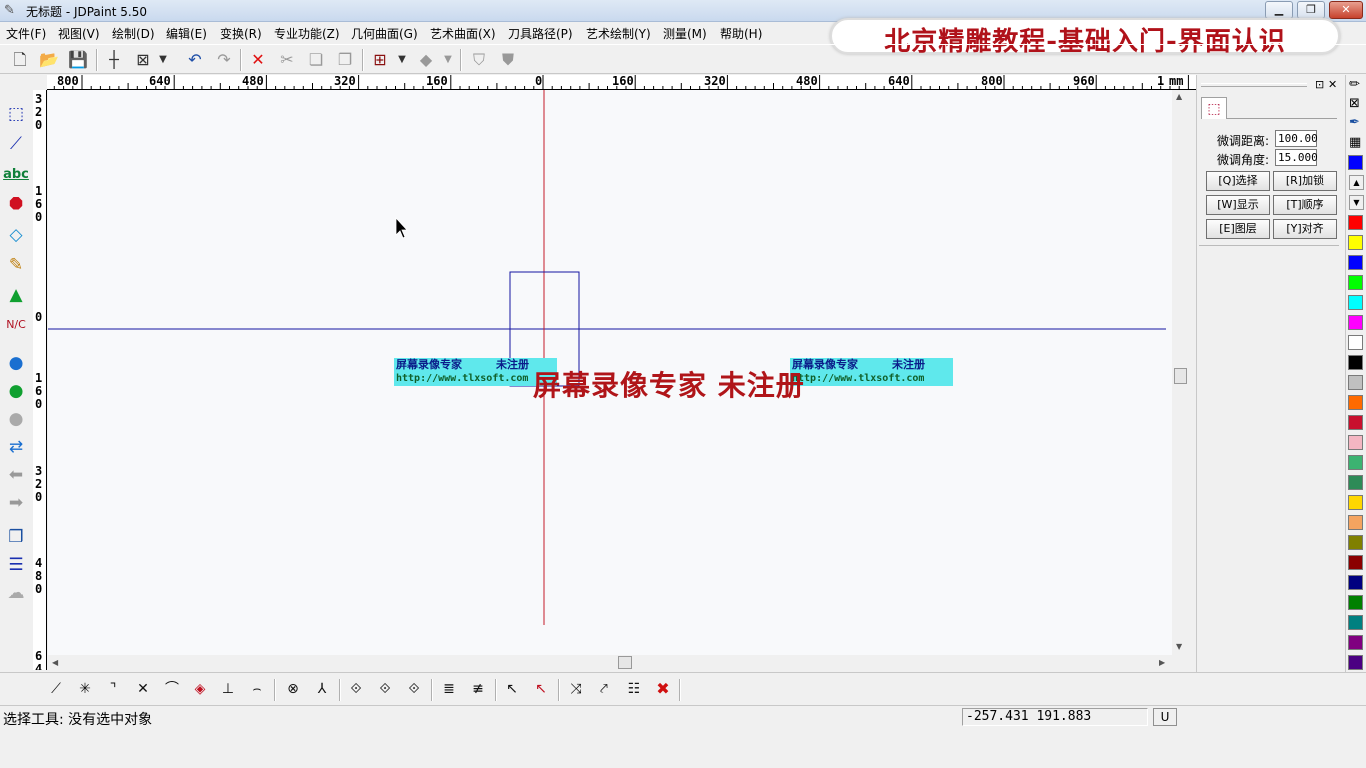  I want to click on copy-icon: ❏, so click(316, 60).